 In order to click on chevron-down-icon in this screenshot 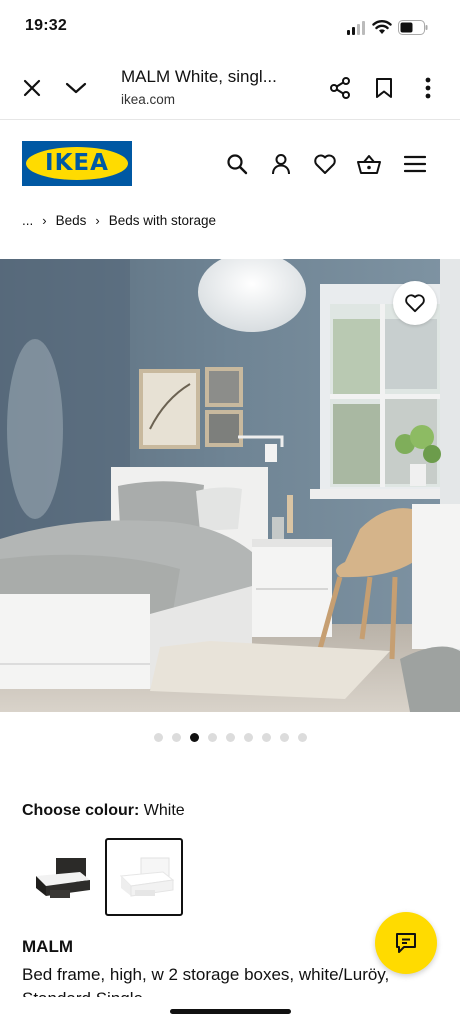, I will do `click(76, 88)`.